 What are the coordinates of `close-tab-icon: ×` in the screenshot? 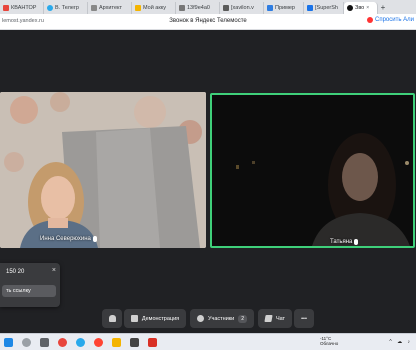 It's located at (367, 8).